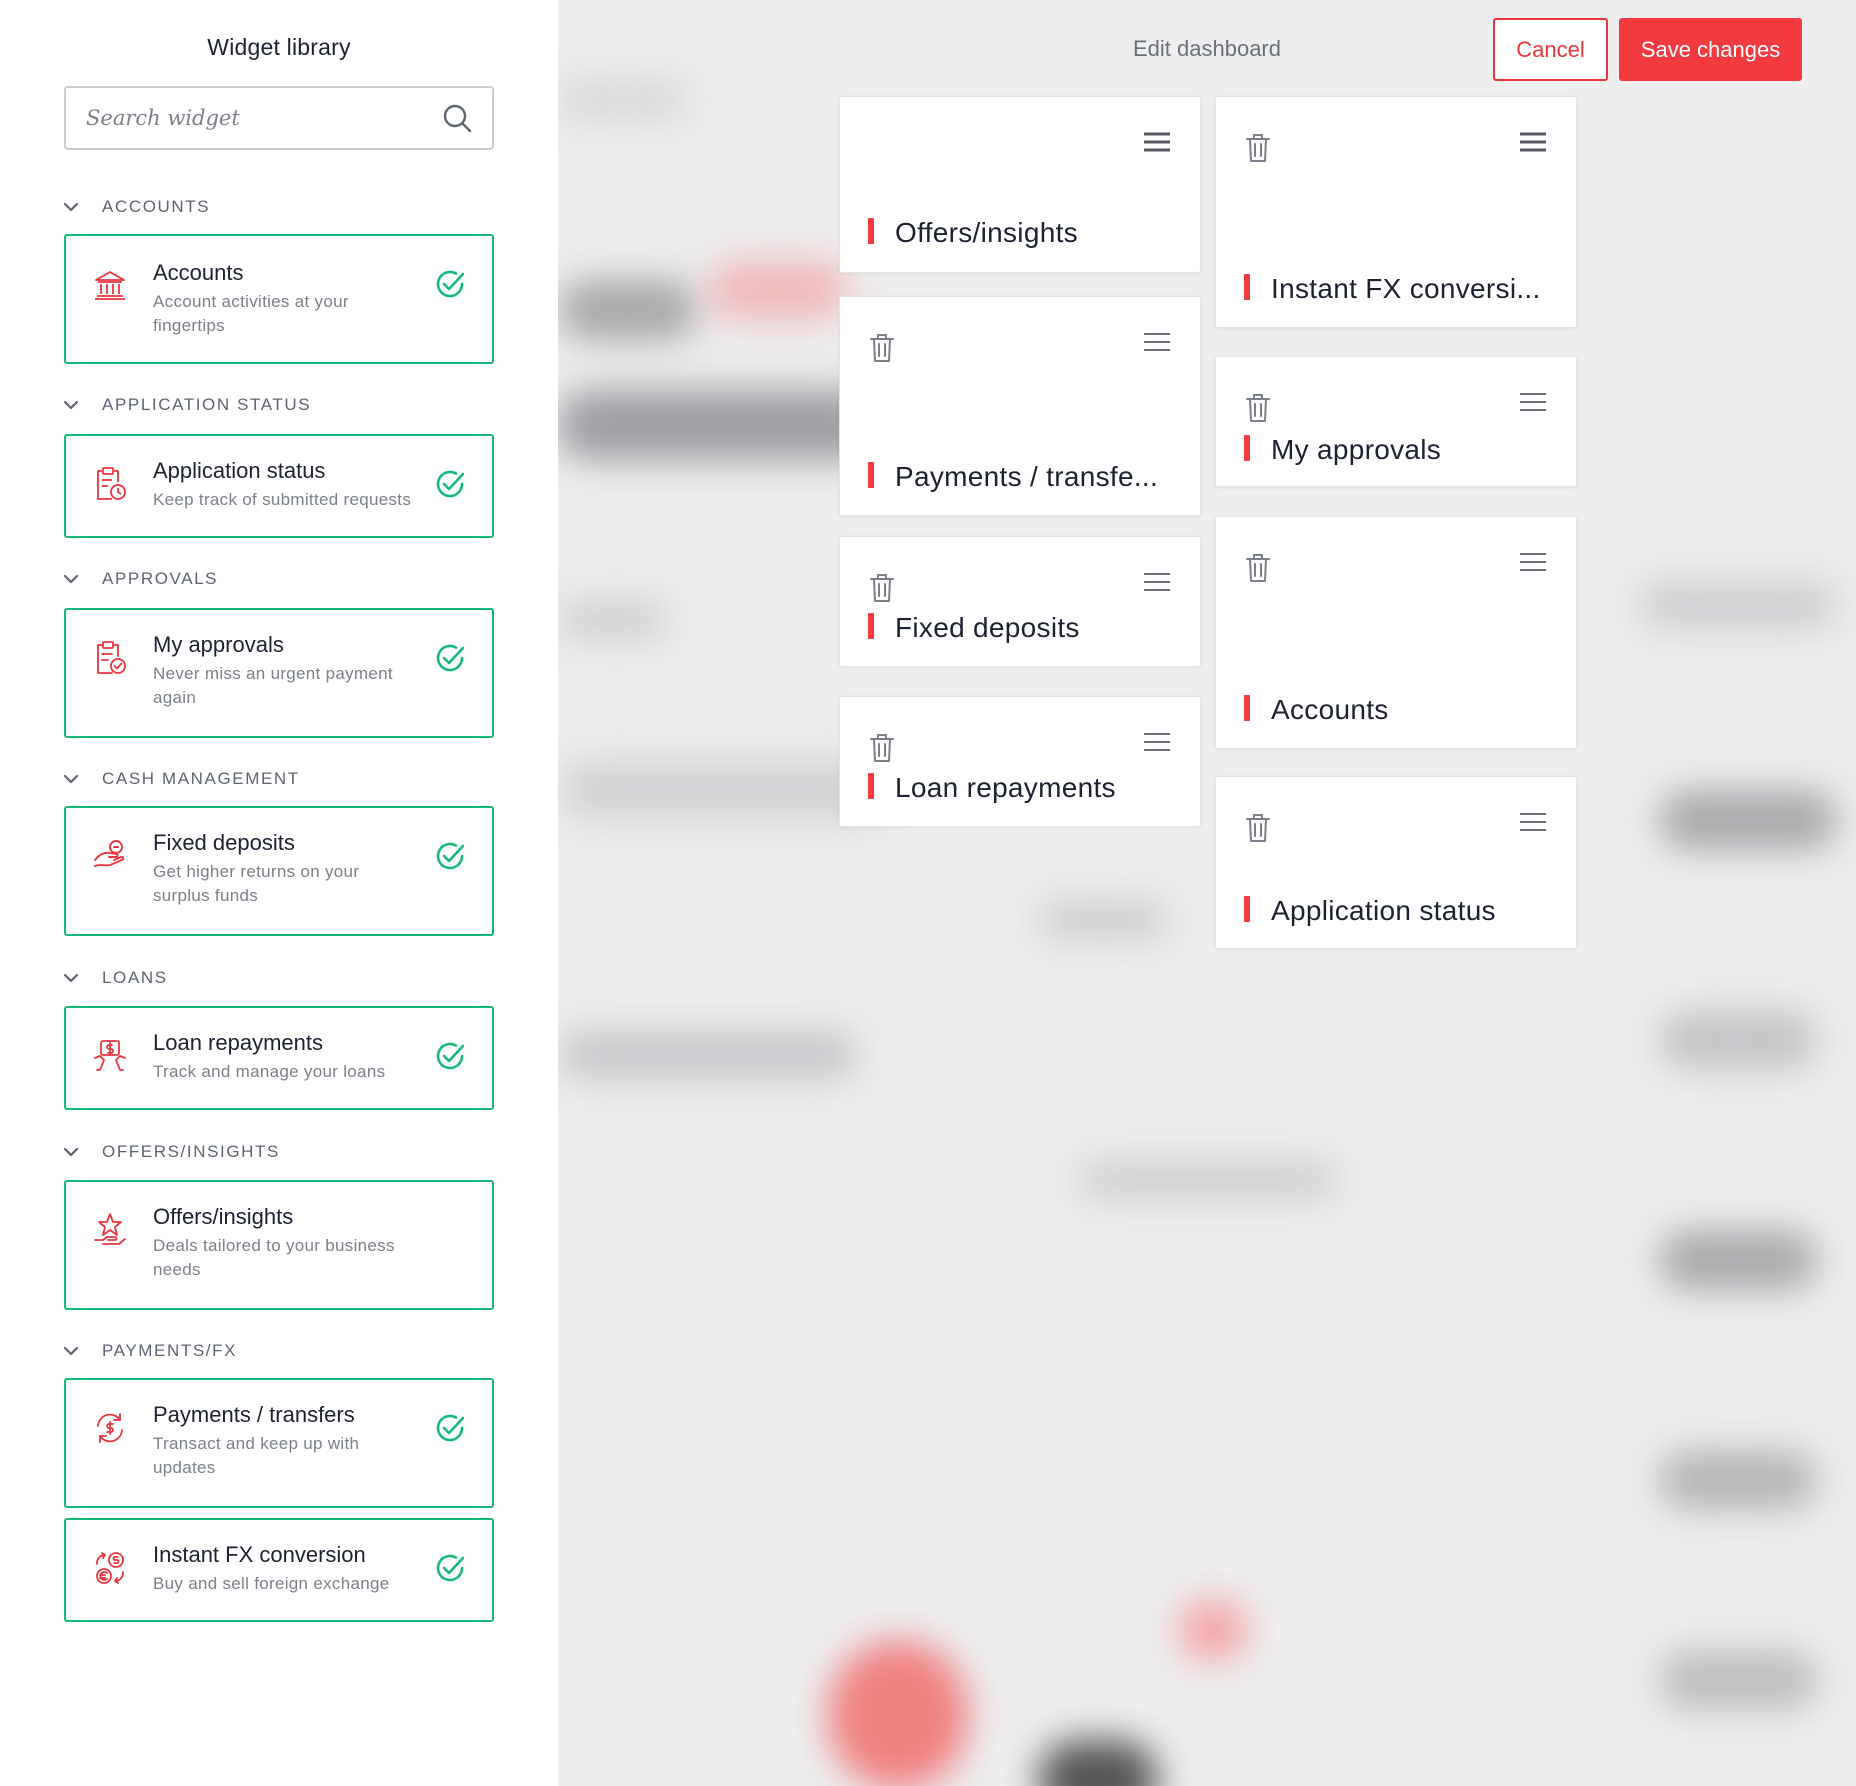 The image size is (1856, 1786). Describe the element at coordinates (111, 483) in the screenshot. I see `clipboard-clock-icon` at that location.